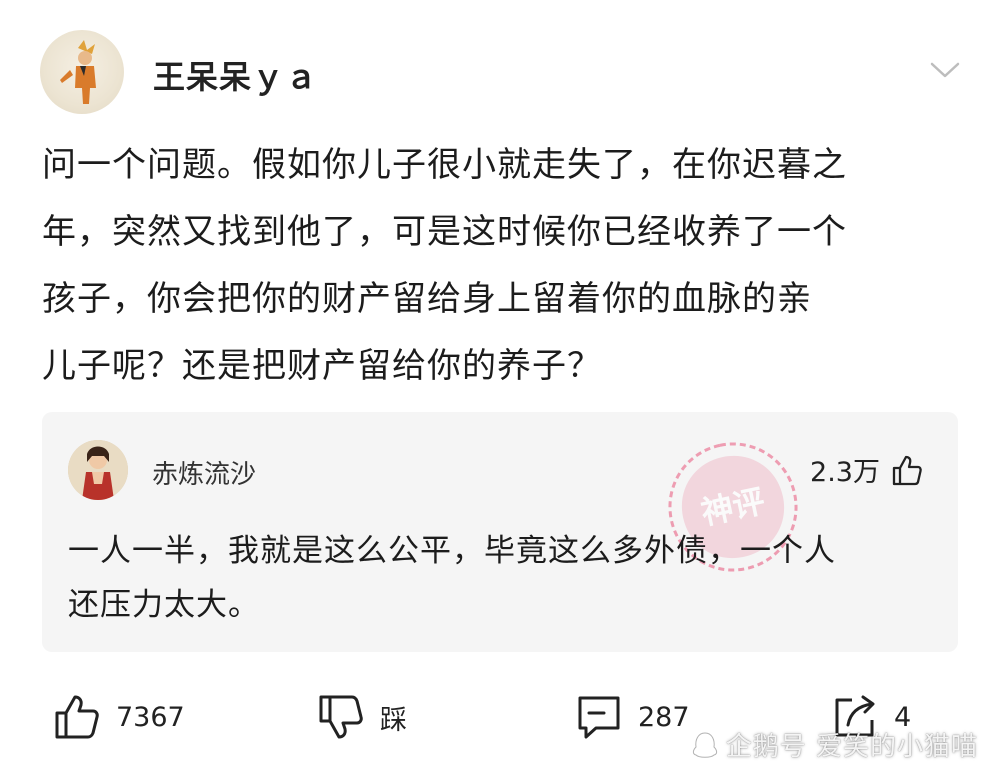 This screenshot has height=784, width=1000. Describe the element at coordinates (427, 299) in the screenshot. I see `post-line: 孩子，你会把你的财产留给身上留着你的血脉的亲` at that location.